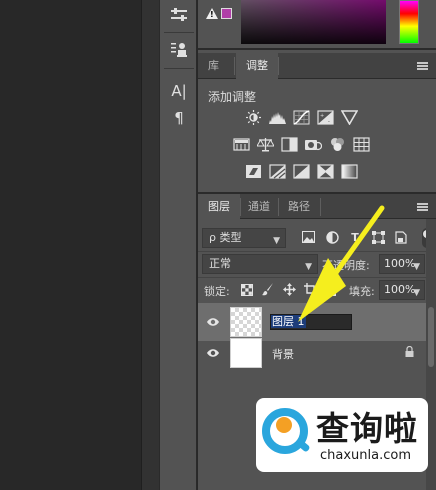 This screenshot has height=490, width=436. I want to click on filter-smart-object-icon, so click(401, 237).